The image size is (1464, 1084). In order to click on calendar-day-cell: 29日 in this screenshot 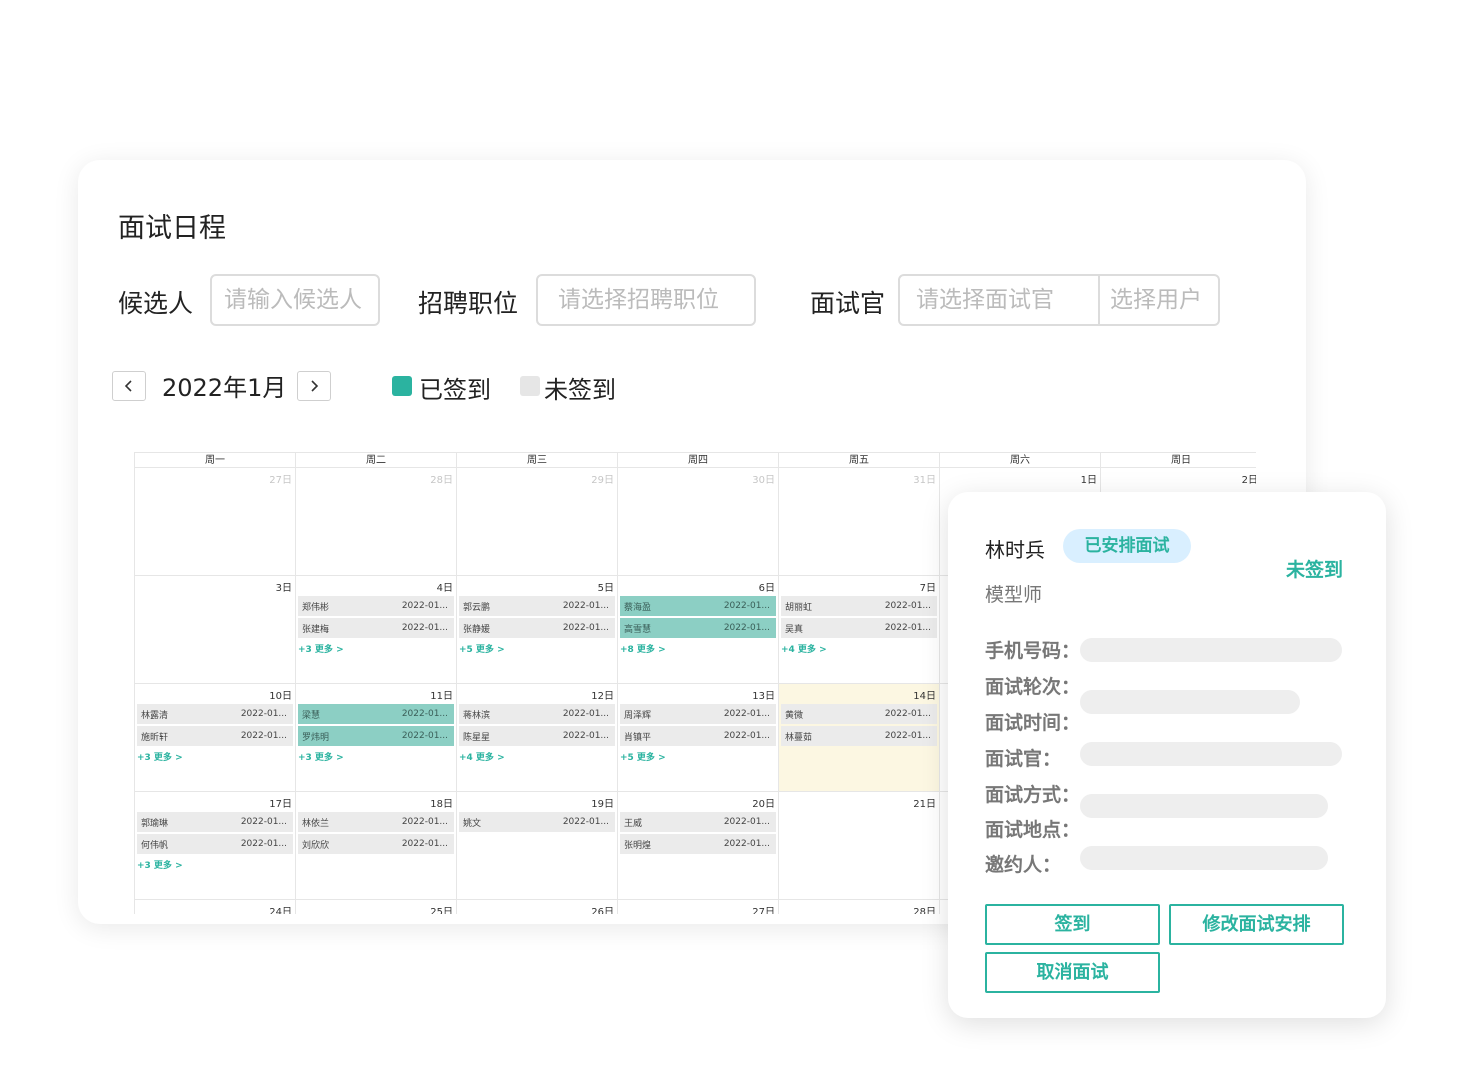, I will do `click(536, 522)`.